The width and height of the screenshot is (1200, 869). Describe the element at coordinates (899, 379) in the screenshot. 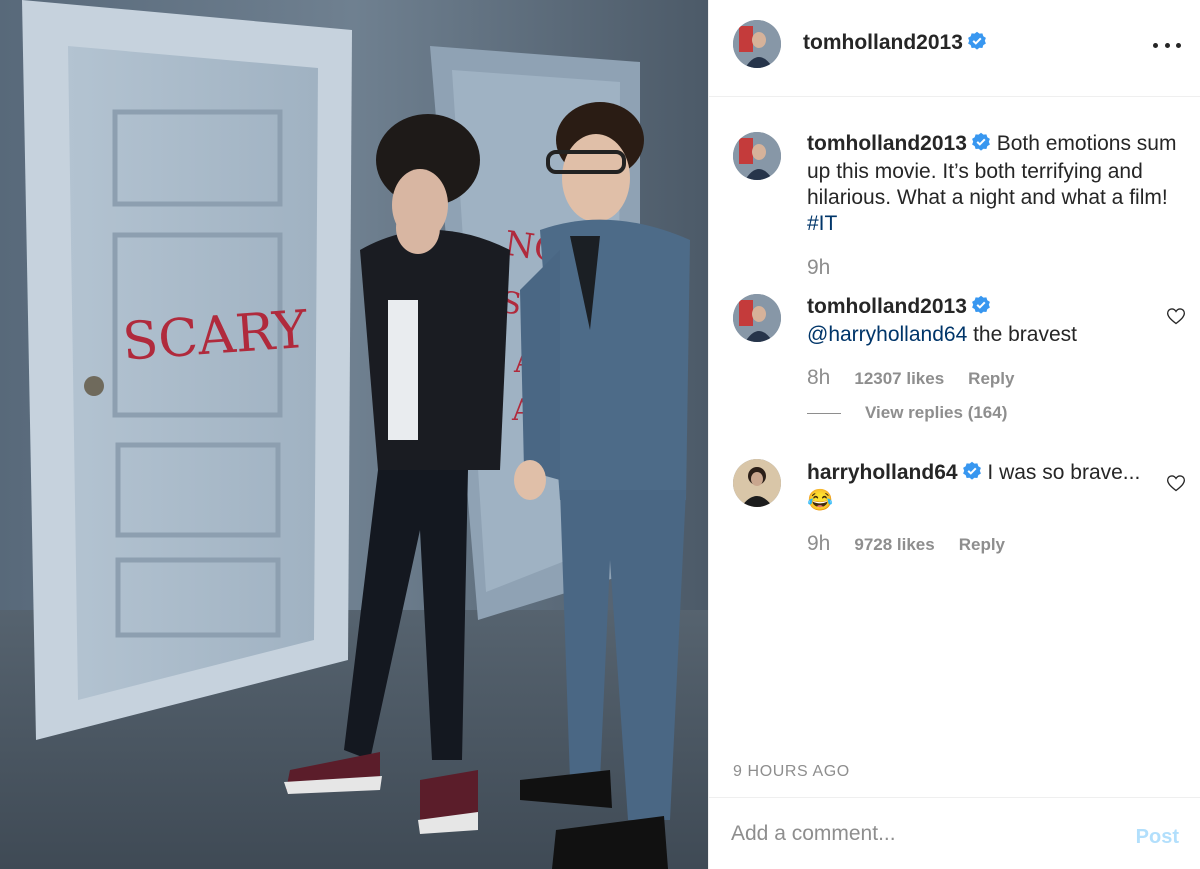

I see `comment-likes: 12307 likes` at that location.